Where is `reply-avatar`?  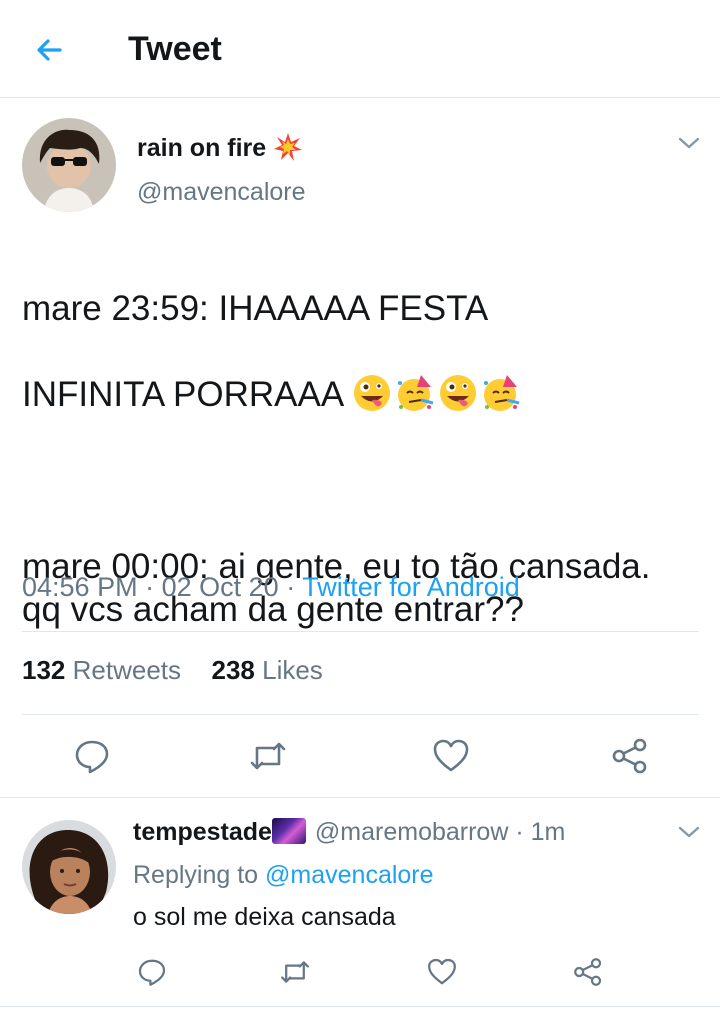
reply-avatar is located at coordinates (69, 867).